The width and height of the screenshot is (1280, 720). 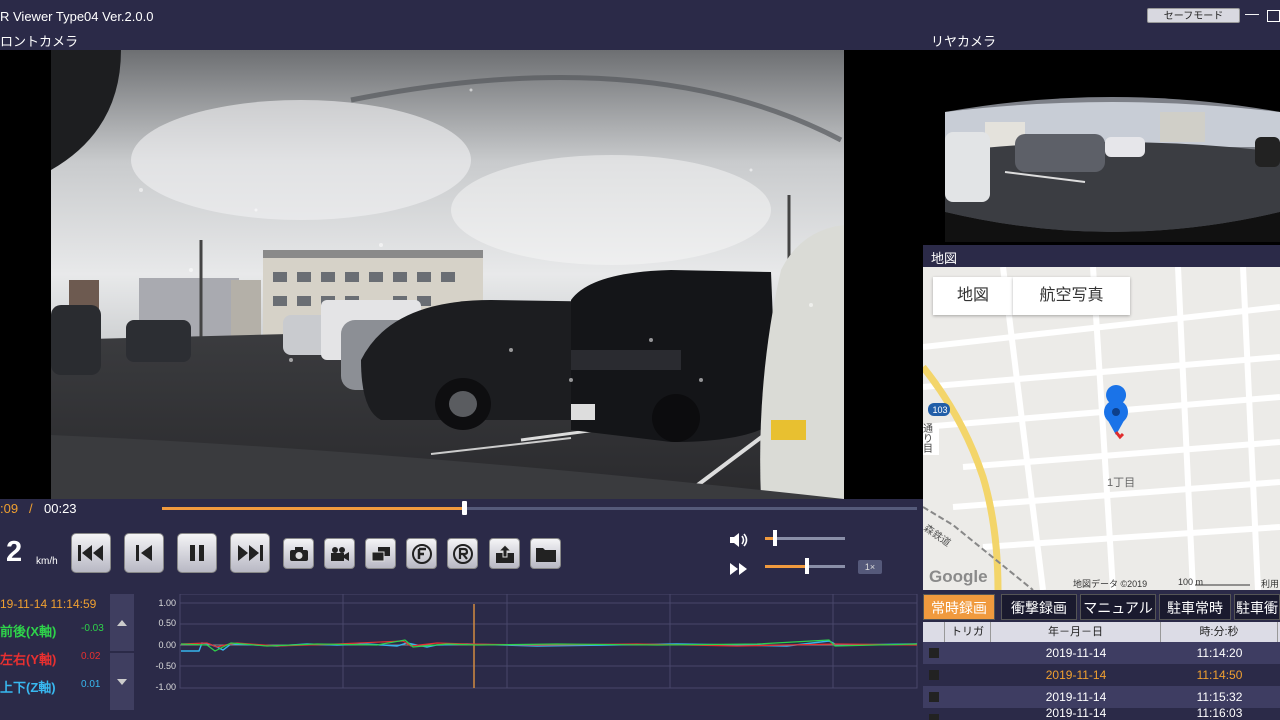 I want to click on map-attribution: 地図データ ©2019, so click(x=1110, y=584).